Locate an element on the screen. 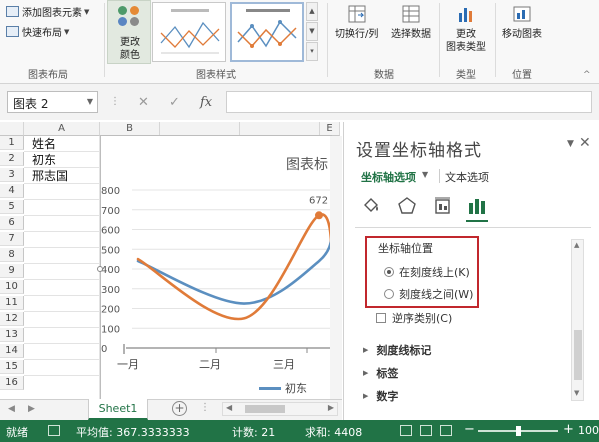 This screenshot has width=599, height=442. y-tick-label: 300 is located at coordinates (110, 290).